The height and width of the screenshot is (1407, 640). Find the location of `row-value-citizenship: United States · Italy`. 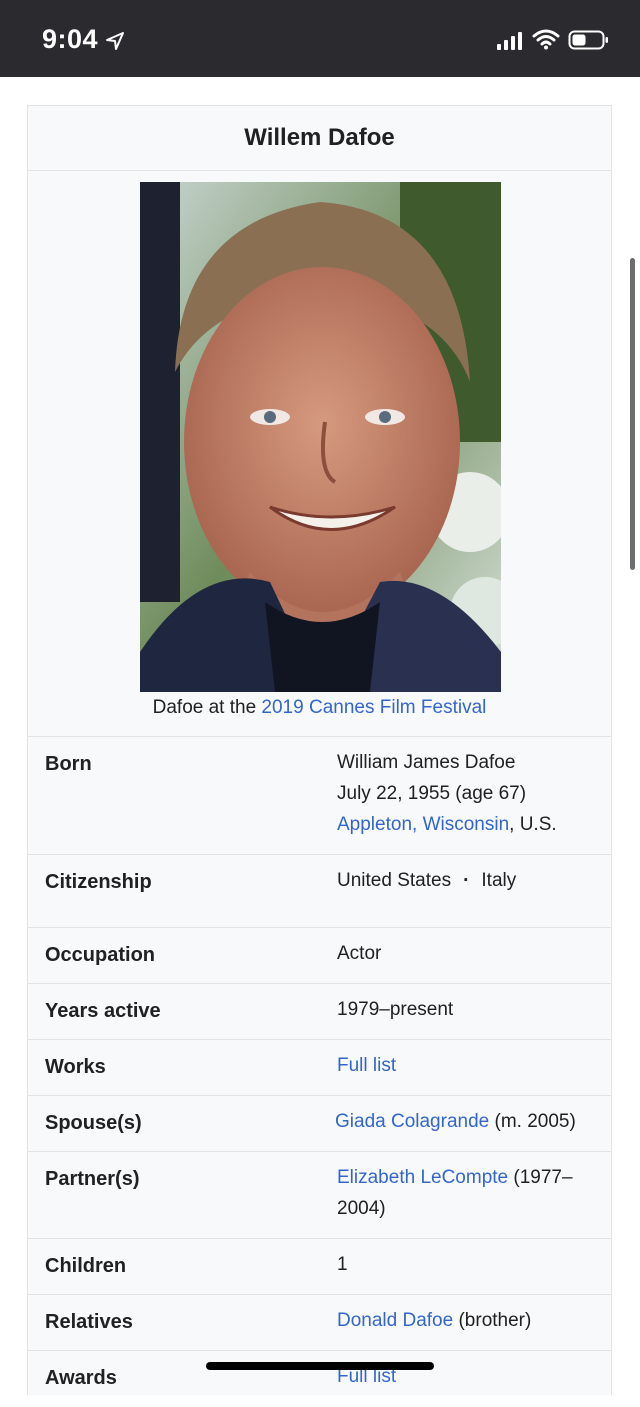

row-value-citizenship: United States · Italy is located at coordinates (426, 880).